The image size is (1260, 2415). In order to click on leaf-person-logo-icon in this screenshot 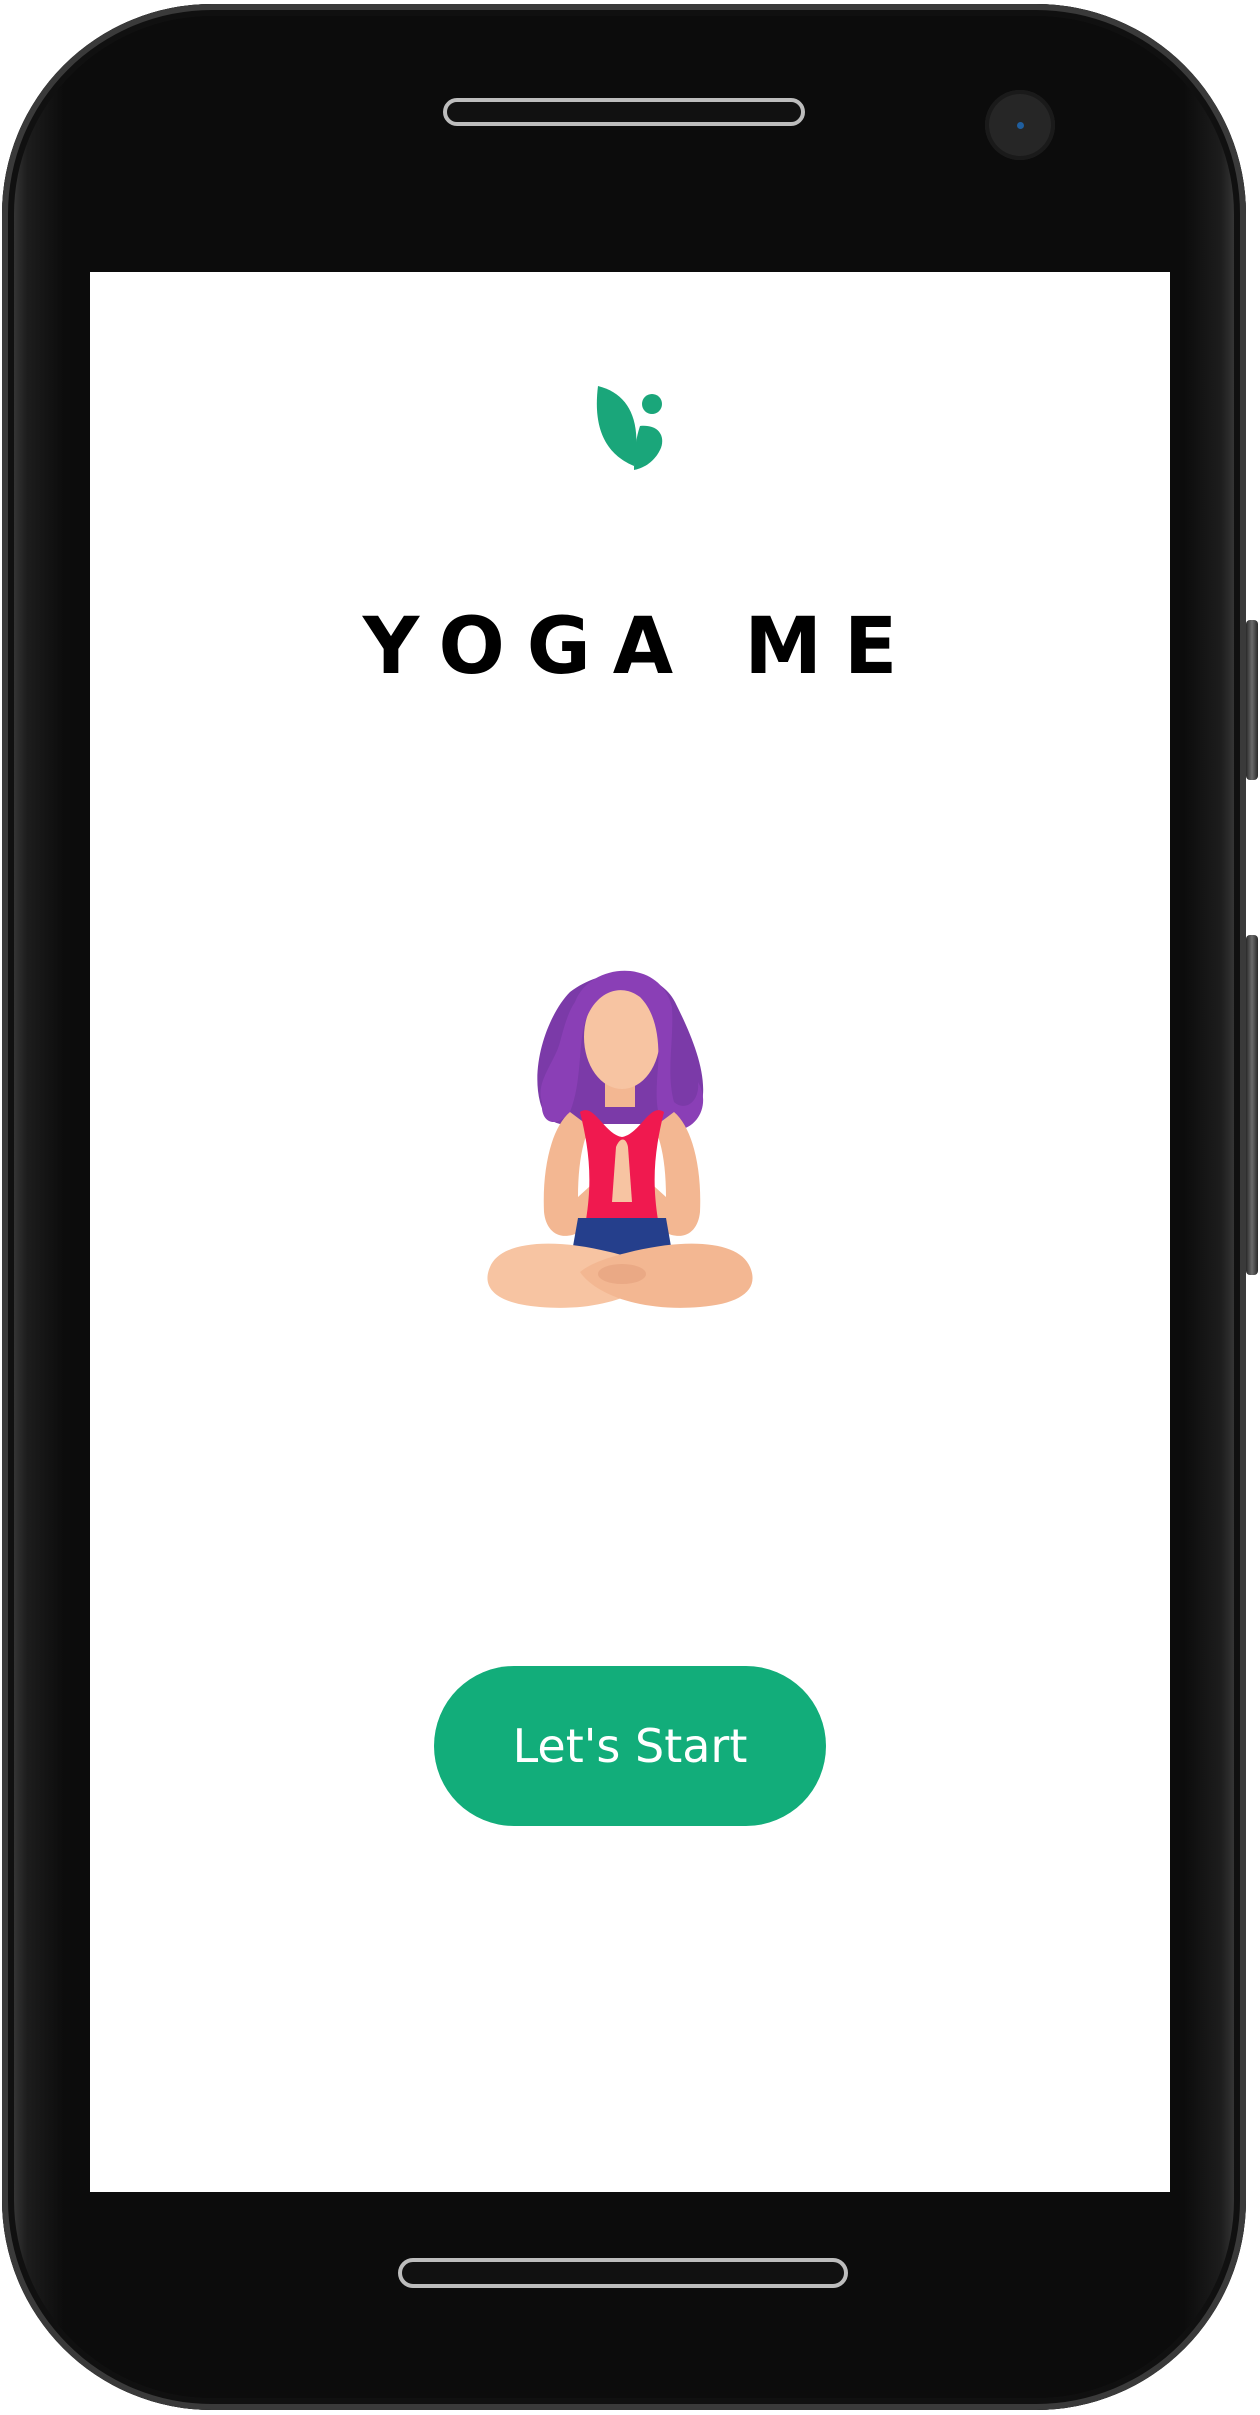, I will do `click(629, 428)`.